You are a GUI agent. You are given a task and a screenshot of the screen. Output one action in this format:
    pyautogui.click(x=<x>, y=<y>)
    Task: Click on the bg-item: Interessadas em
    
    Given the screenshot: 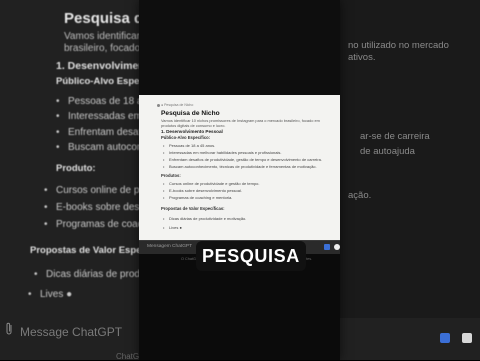 What is the action you would take?
    pyautogui.click(x=99, y=116)
    